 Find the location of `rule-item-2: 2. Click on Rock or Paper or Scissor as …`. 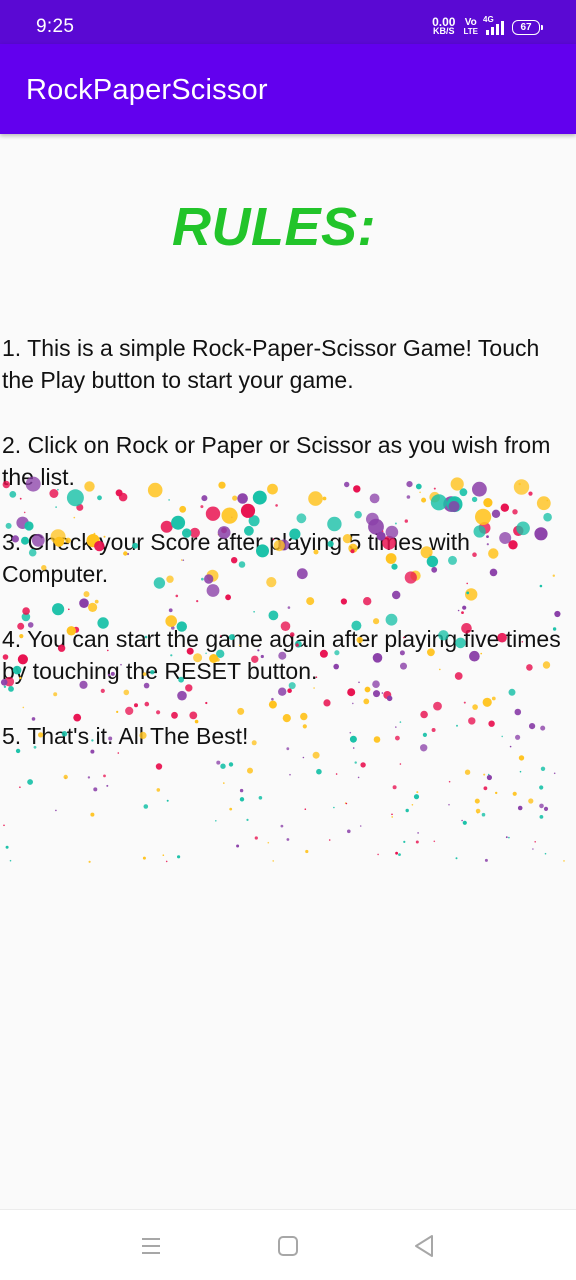

rule-item-2: 2. Click on Rock or Paper or Scissor as … is located at coordinates (276, 461).